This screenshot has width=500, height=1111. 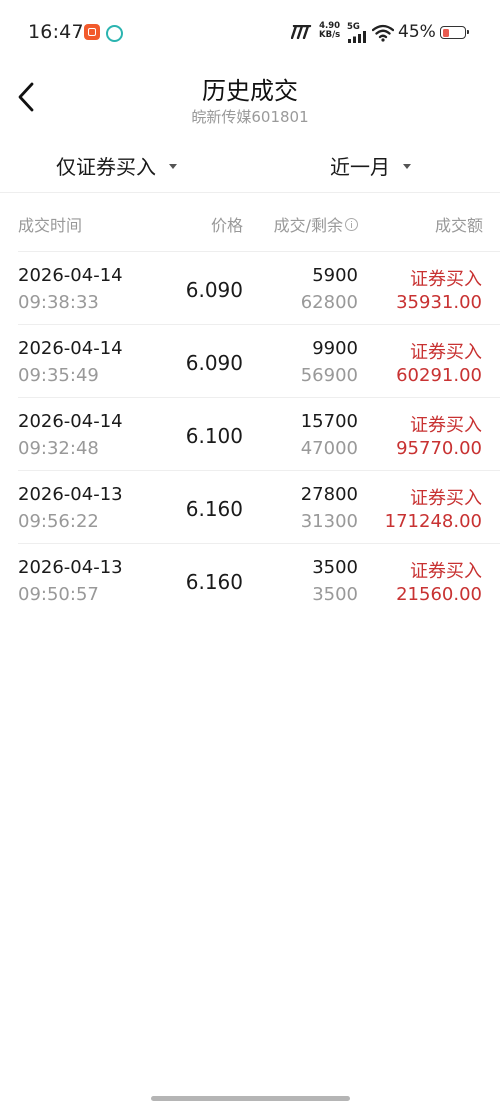 I want to click on hd-icon, so click(x=114, y=33).